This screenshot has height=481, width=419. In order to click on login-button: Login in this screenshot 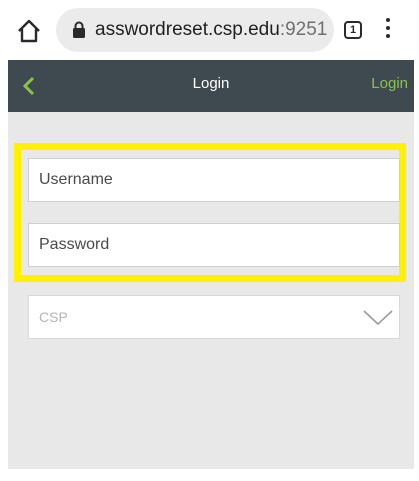, I will do `click(389, 83)`.